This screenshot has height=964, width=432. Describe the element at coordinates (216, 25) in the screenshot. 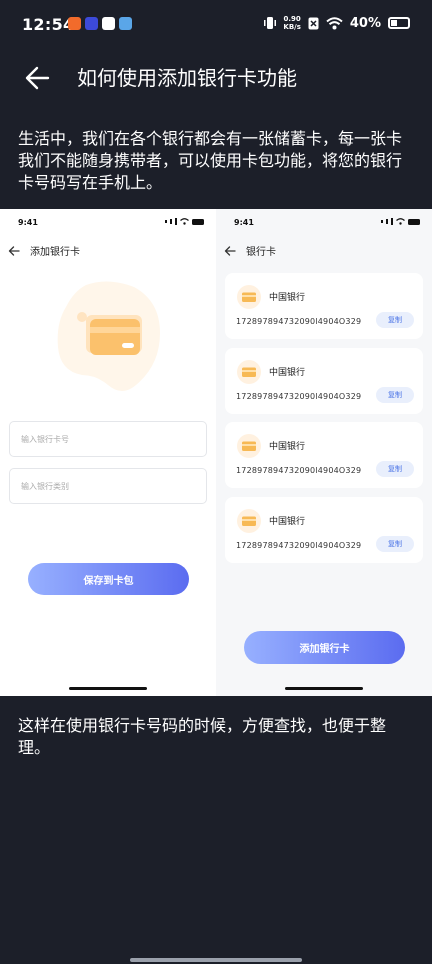

I see `status-bar: 12:54 0.90 KB/s 40%` at that location.